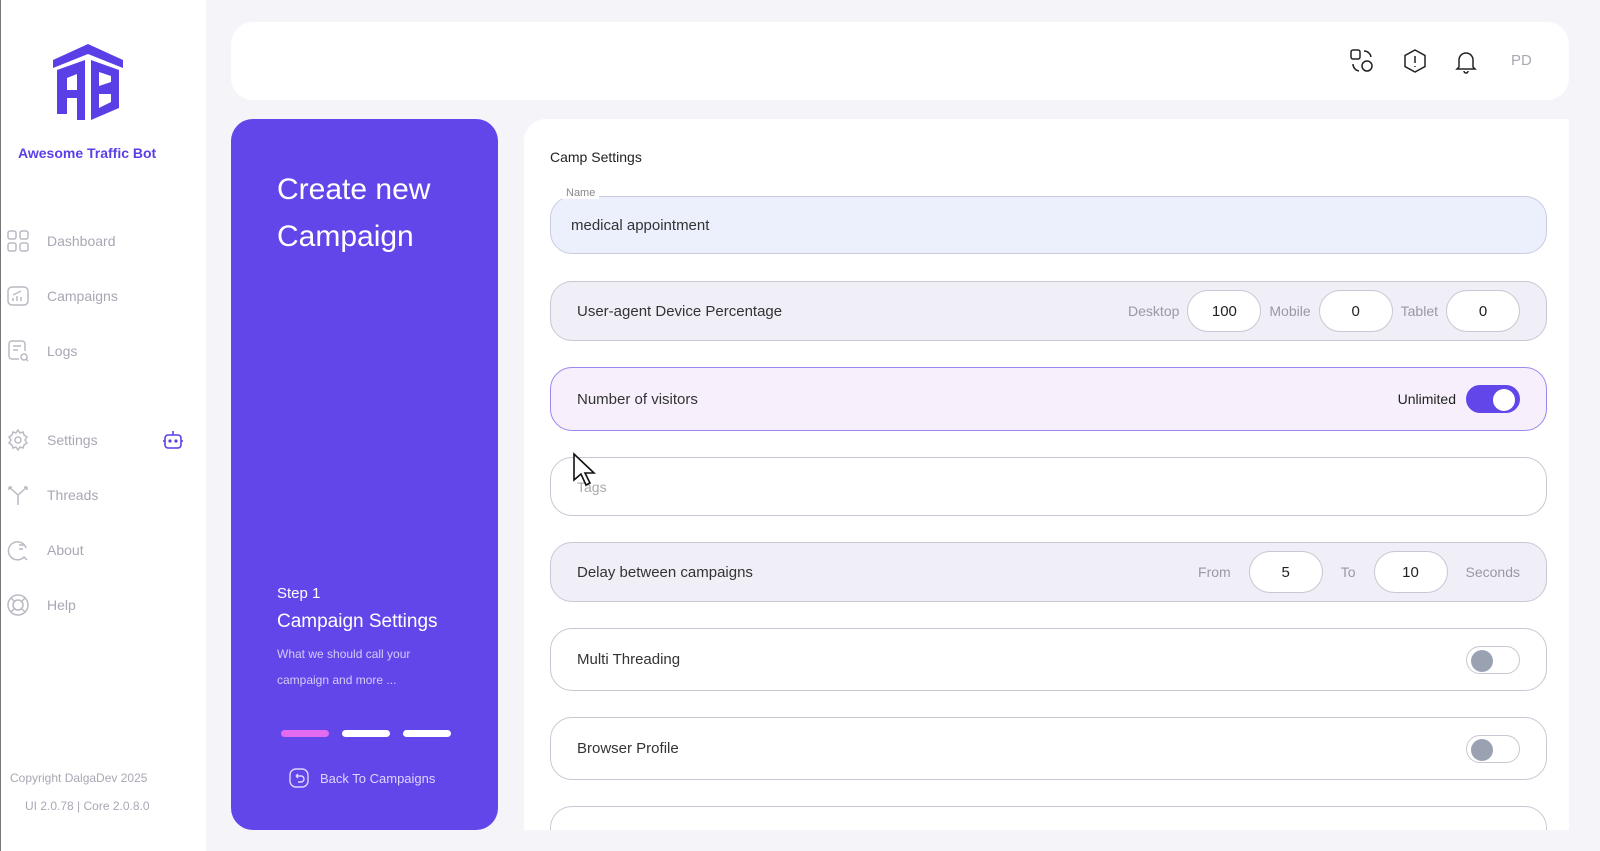 Image resolution: width=1600 pixels, height=851 pixels. Describe the element at coordinates (680, 311) in the screenshot. I see `device-label: User-agent Device Percentage` at that location.